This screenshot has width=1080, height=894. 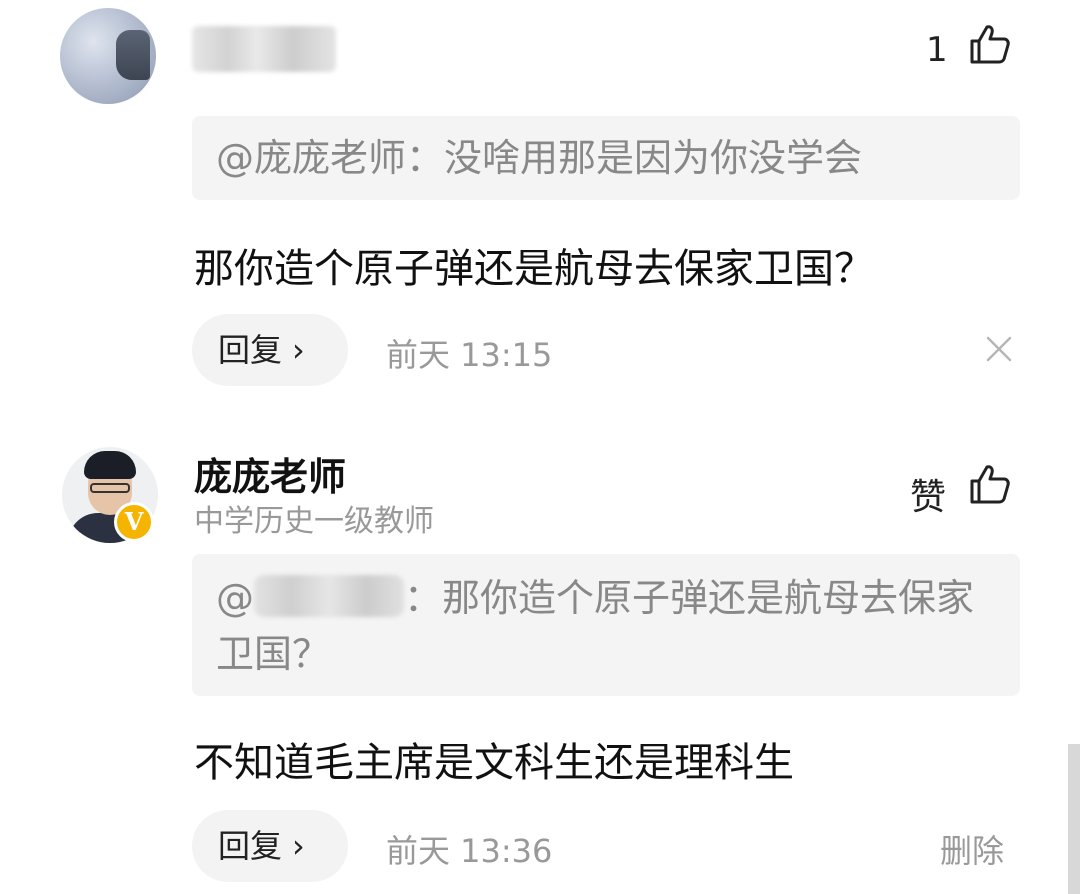 What do you see at coordinates (999, 349) in the screenshot?
I see `close-icon` at bounding box center [999, 349].